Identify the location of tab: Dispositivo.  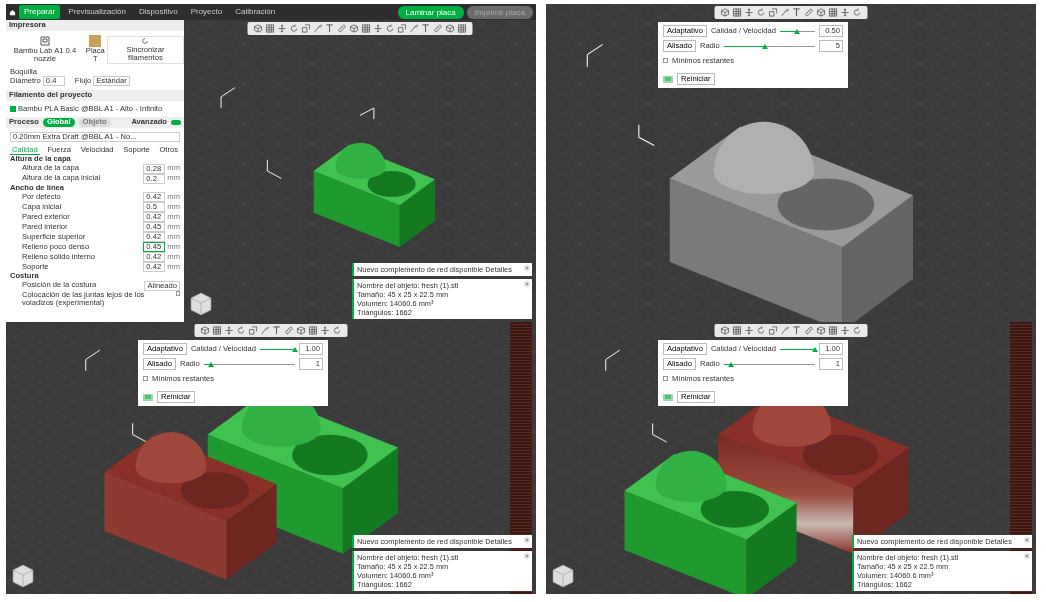
(158, 12).